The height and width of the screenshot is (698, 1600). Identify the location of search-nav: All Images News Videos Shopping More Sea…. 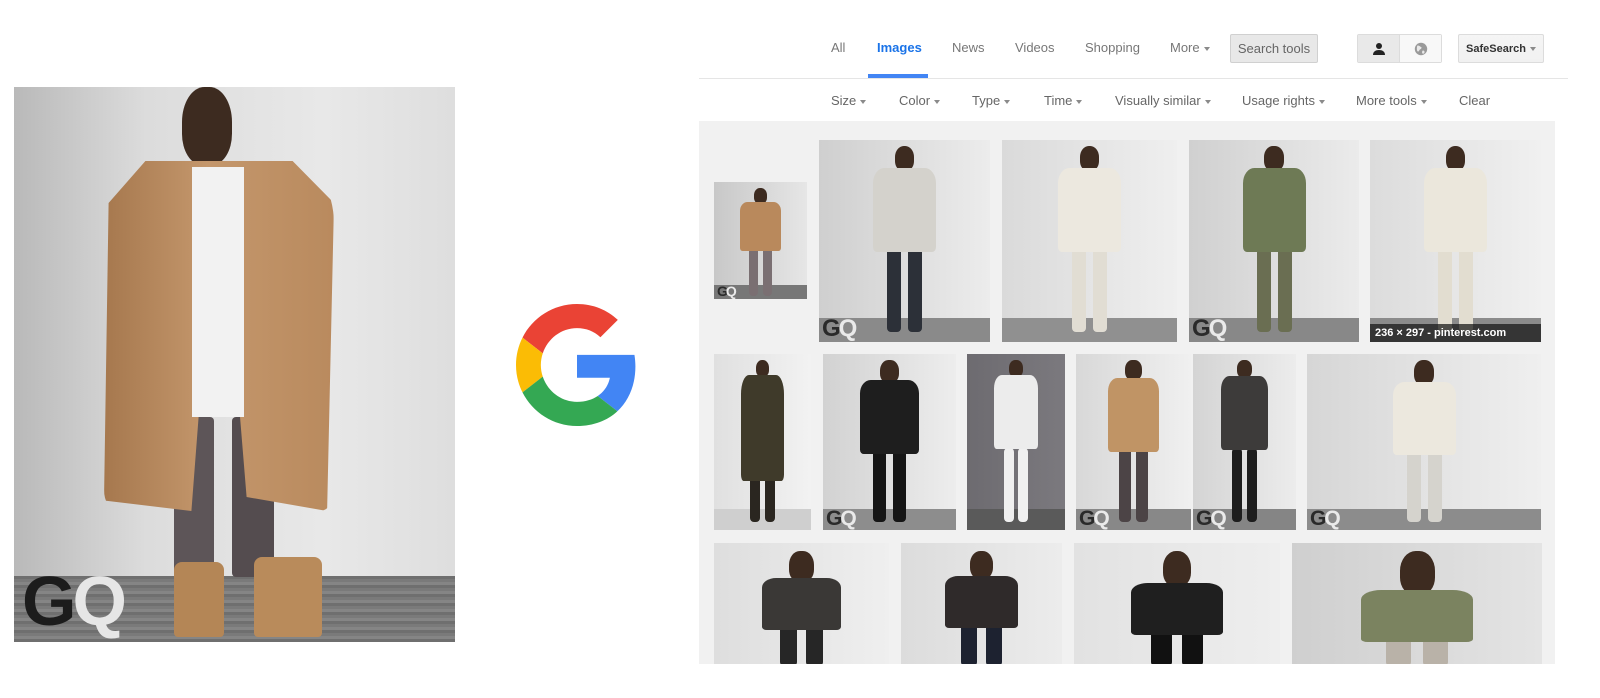
(1133, 39).